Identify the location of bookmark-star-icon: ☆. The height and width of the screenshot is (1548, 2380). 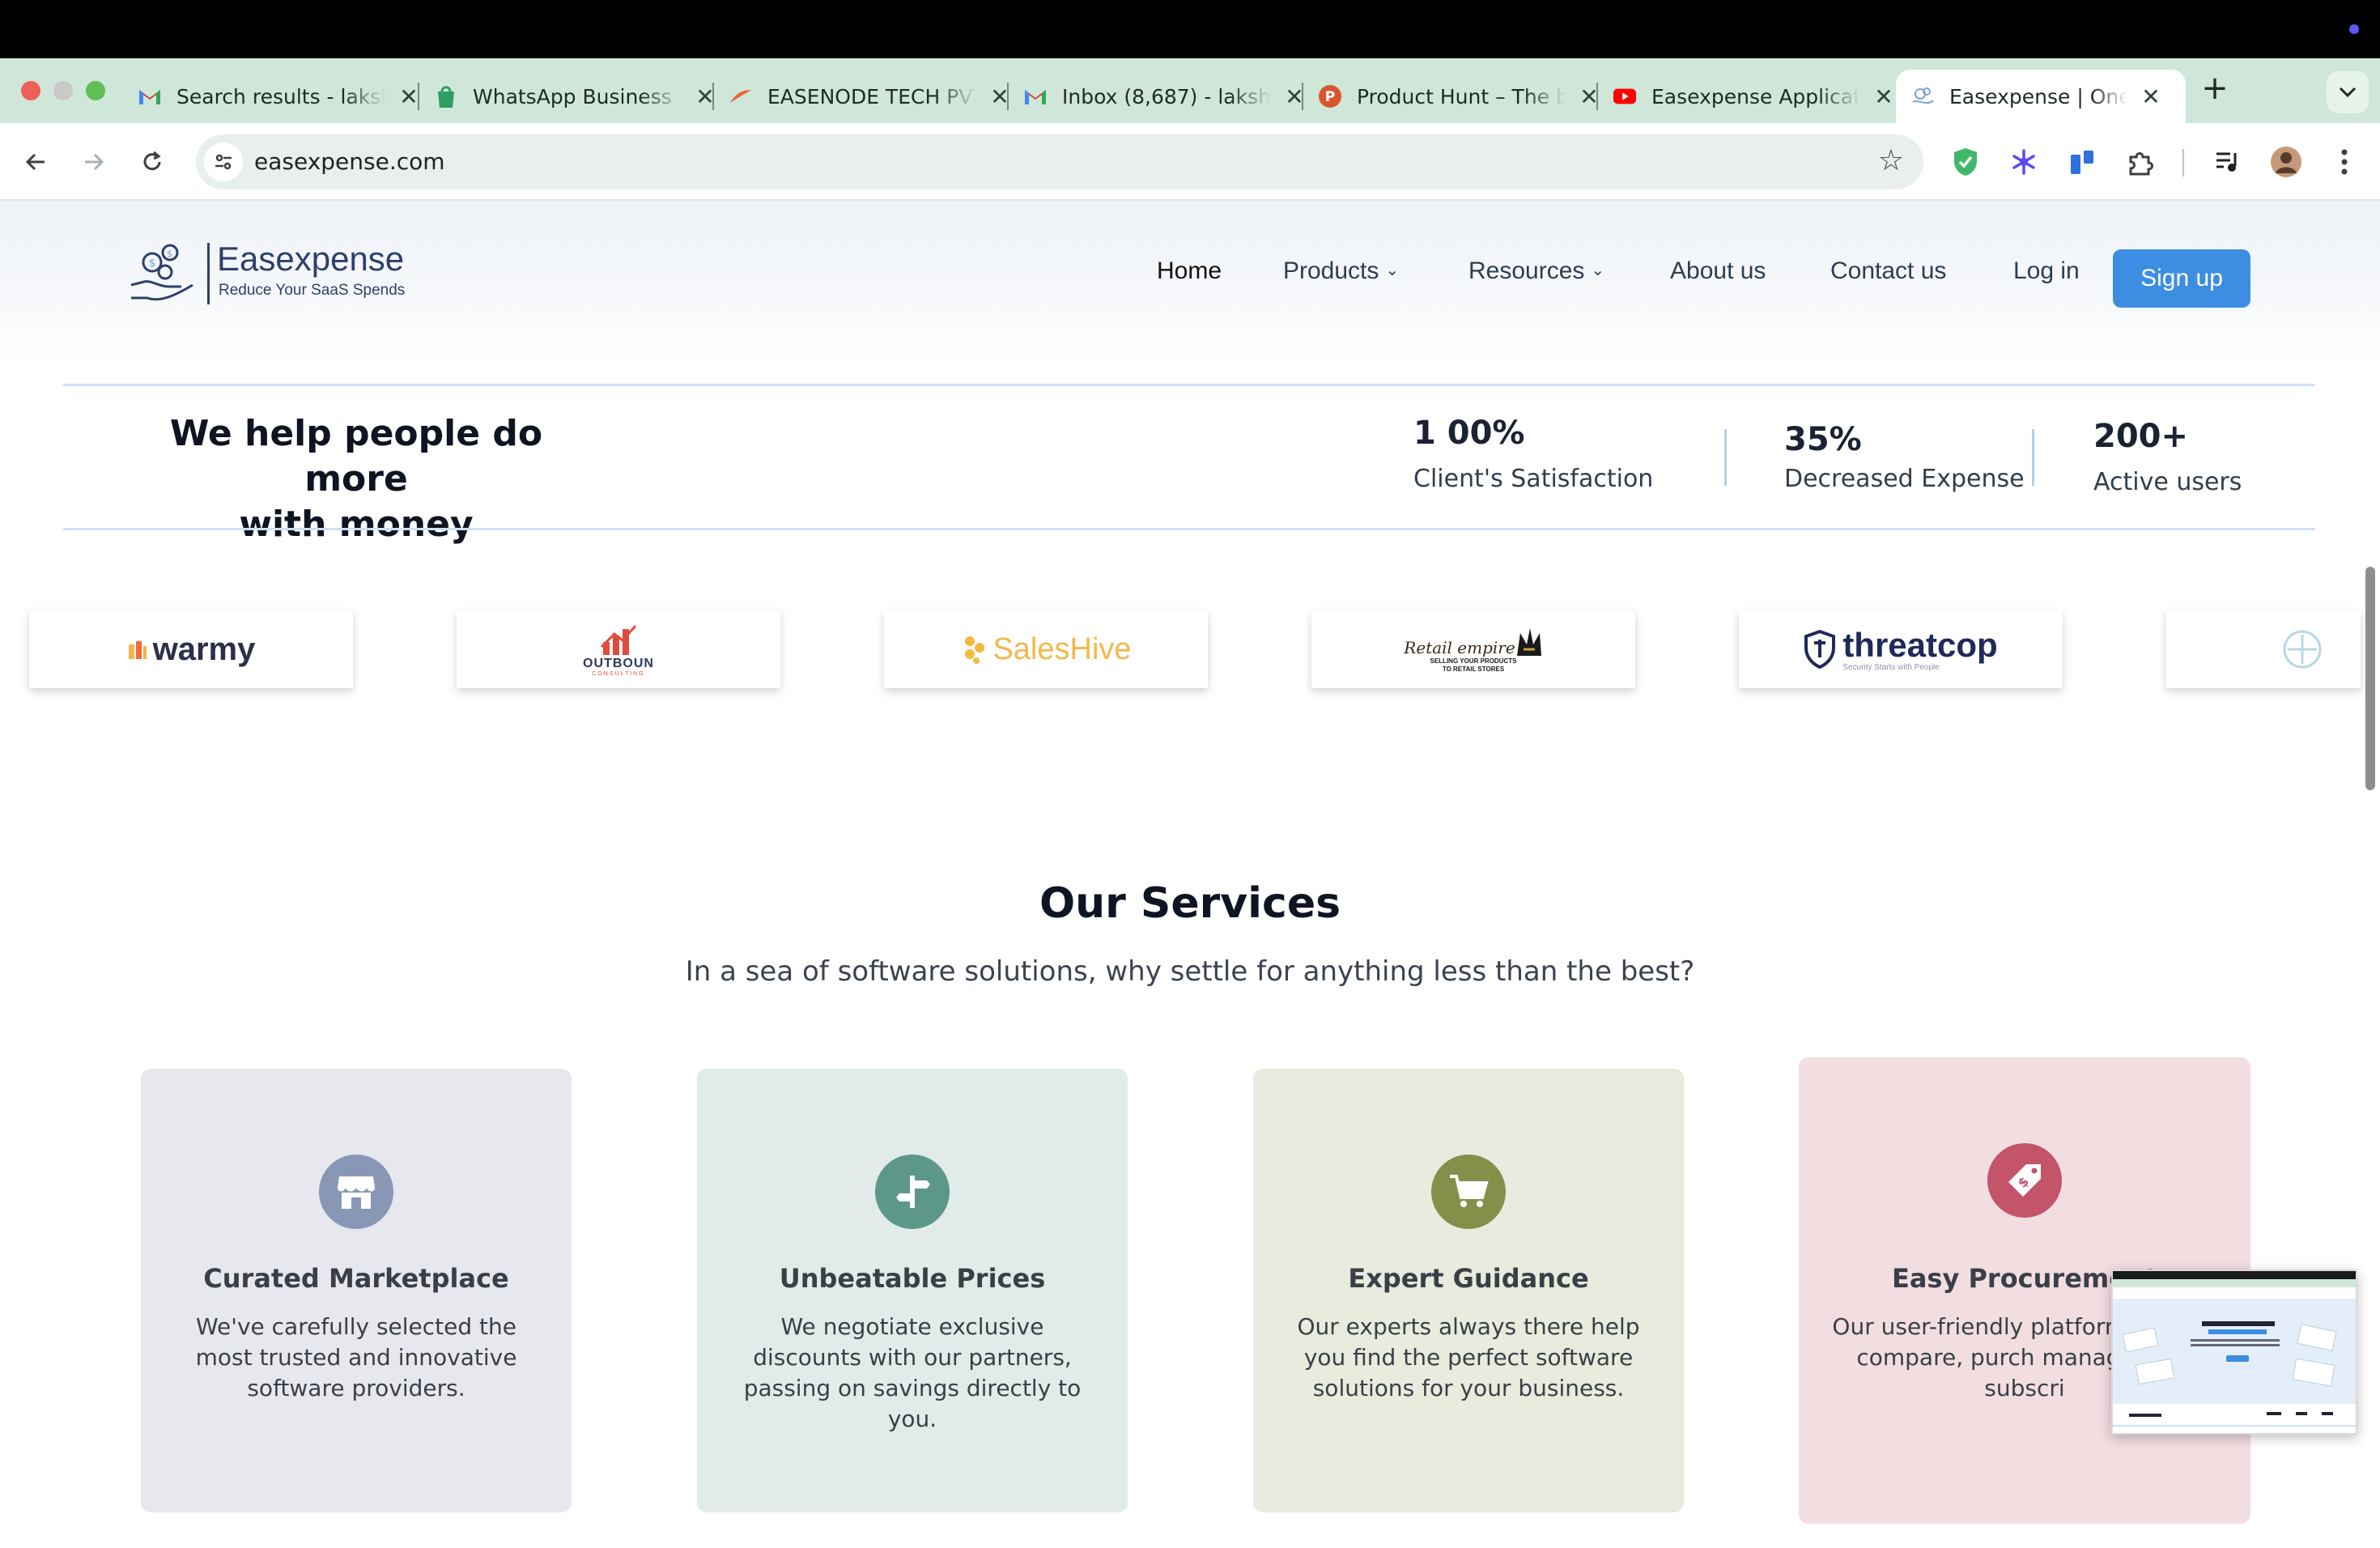
(1891, 160).